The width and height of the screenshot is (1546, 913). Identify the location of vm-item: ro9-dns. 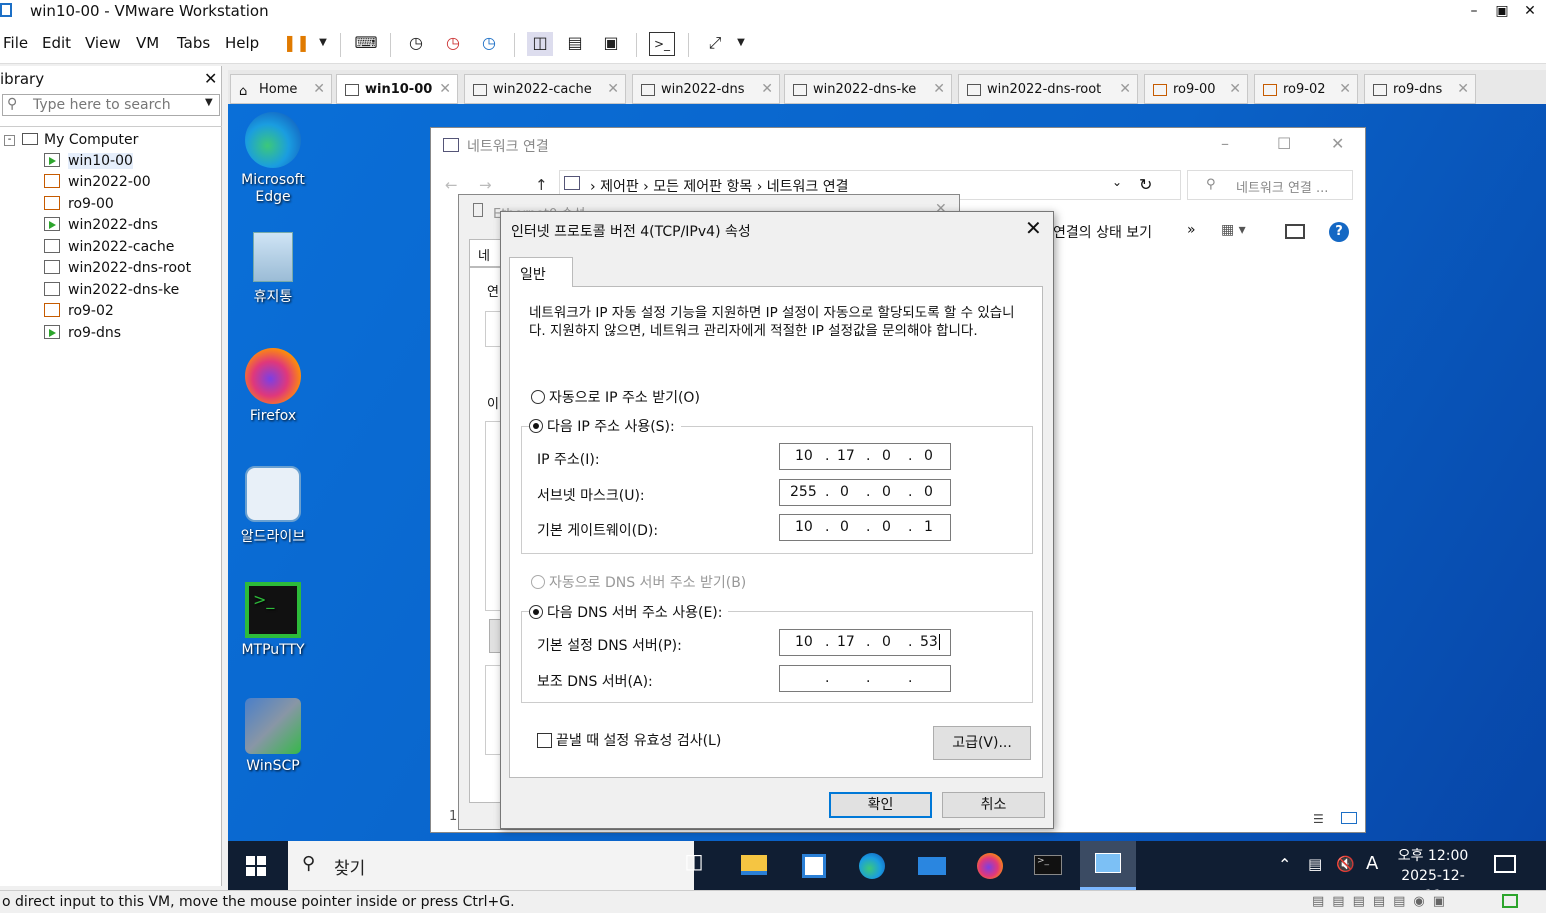
(82, 335).